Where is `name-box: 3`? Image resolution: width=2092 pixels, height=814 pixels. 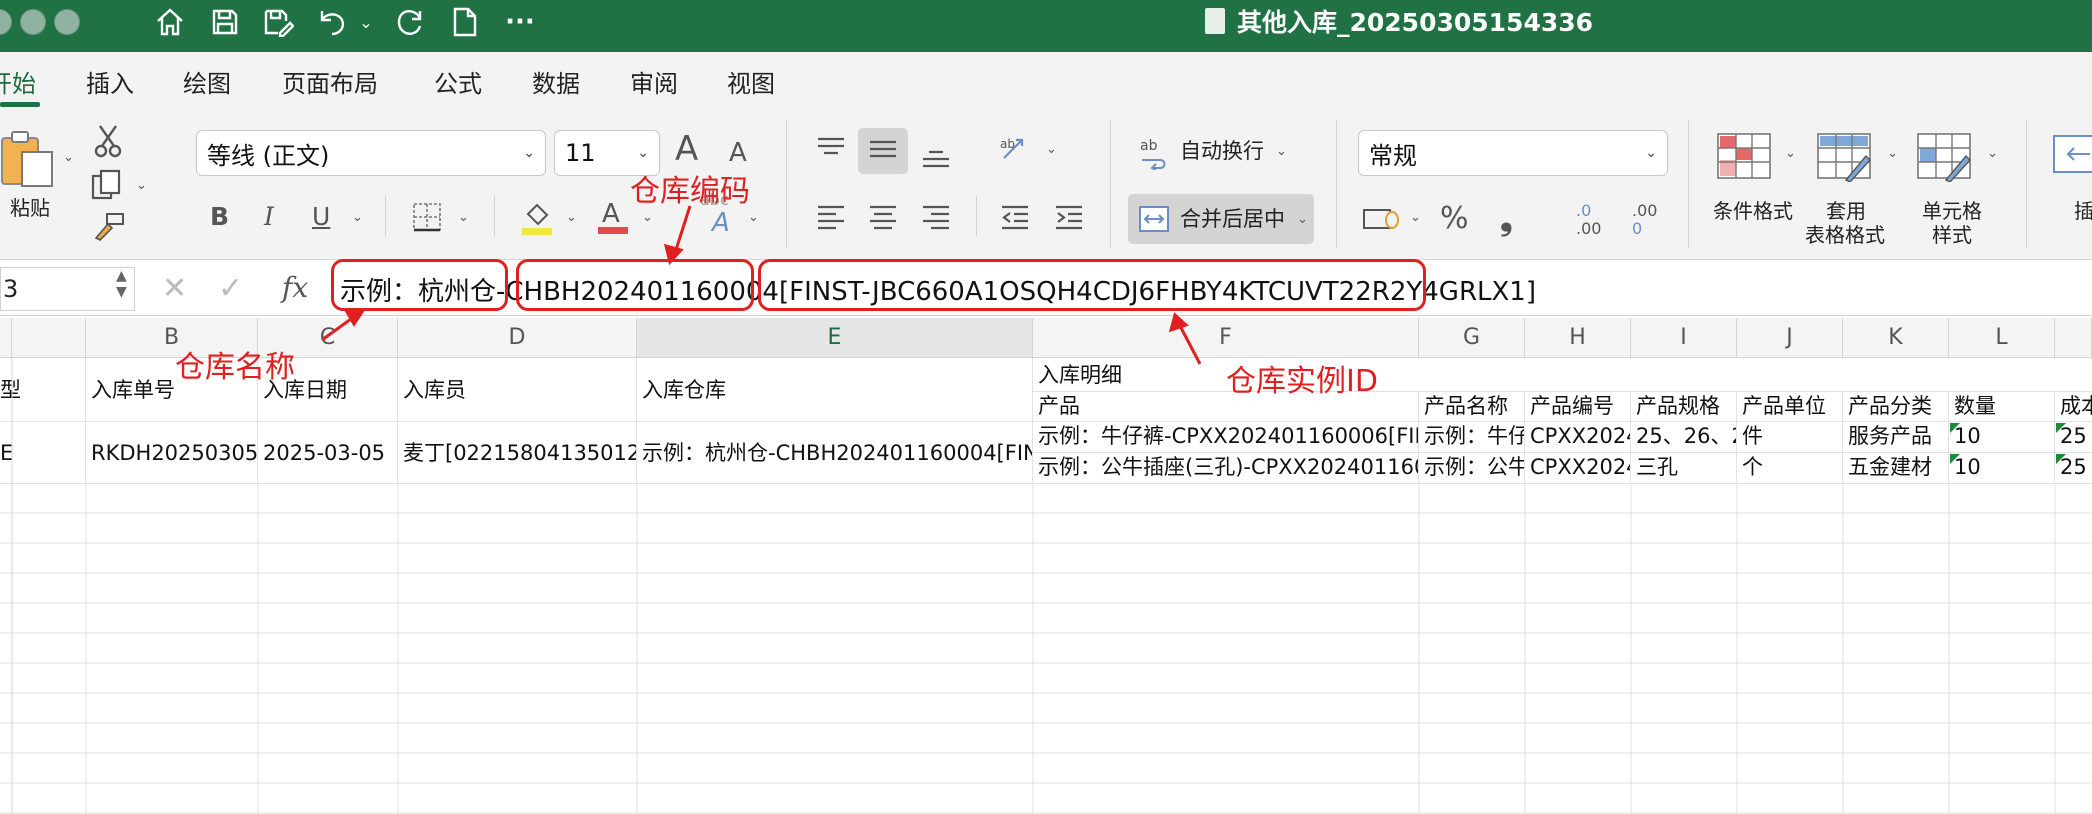
name-box: 3 is located at coordinates (67, 289).